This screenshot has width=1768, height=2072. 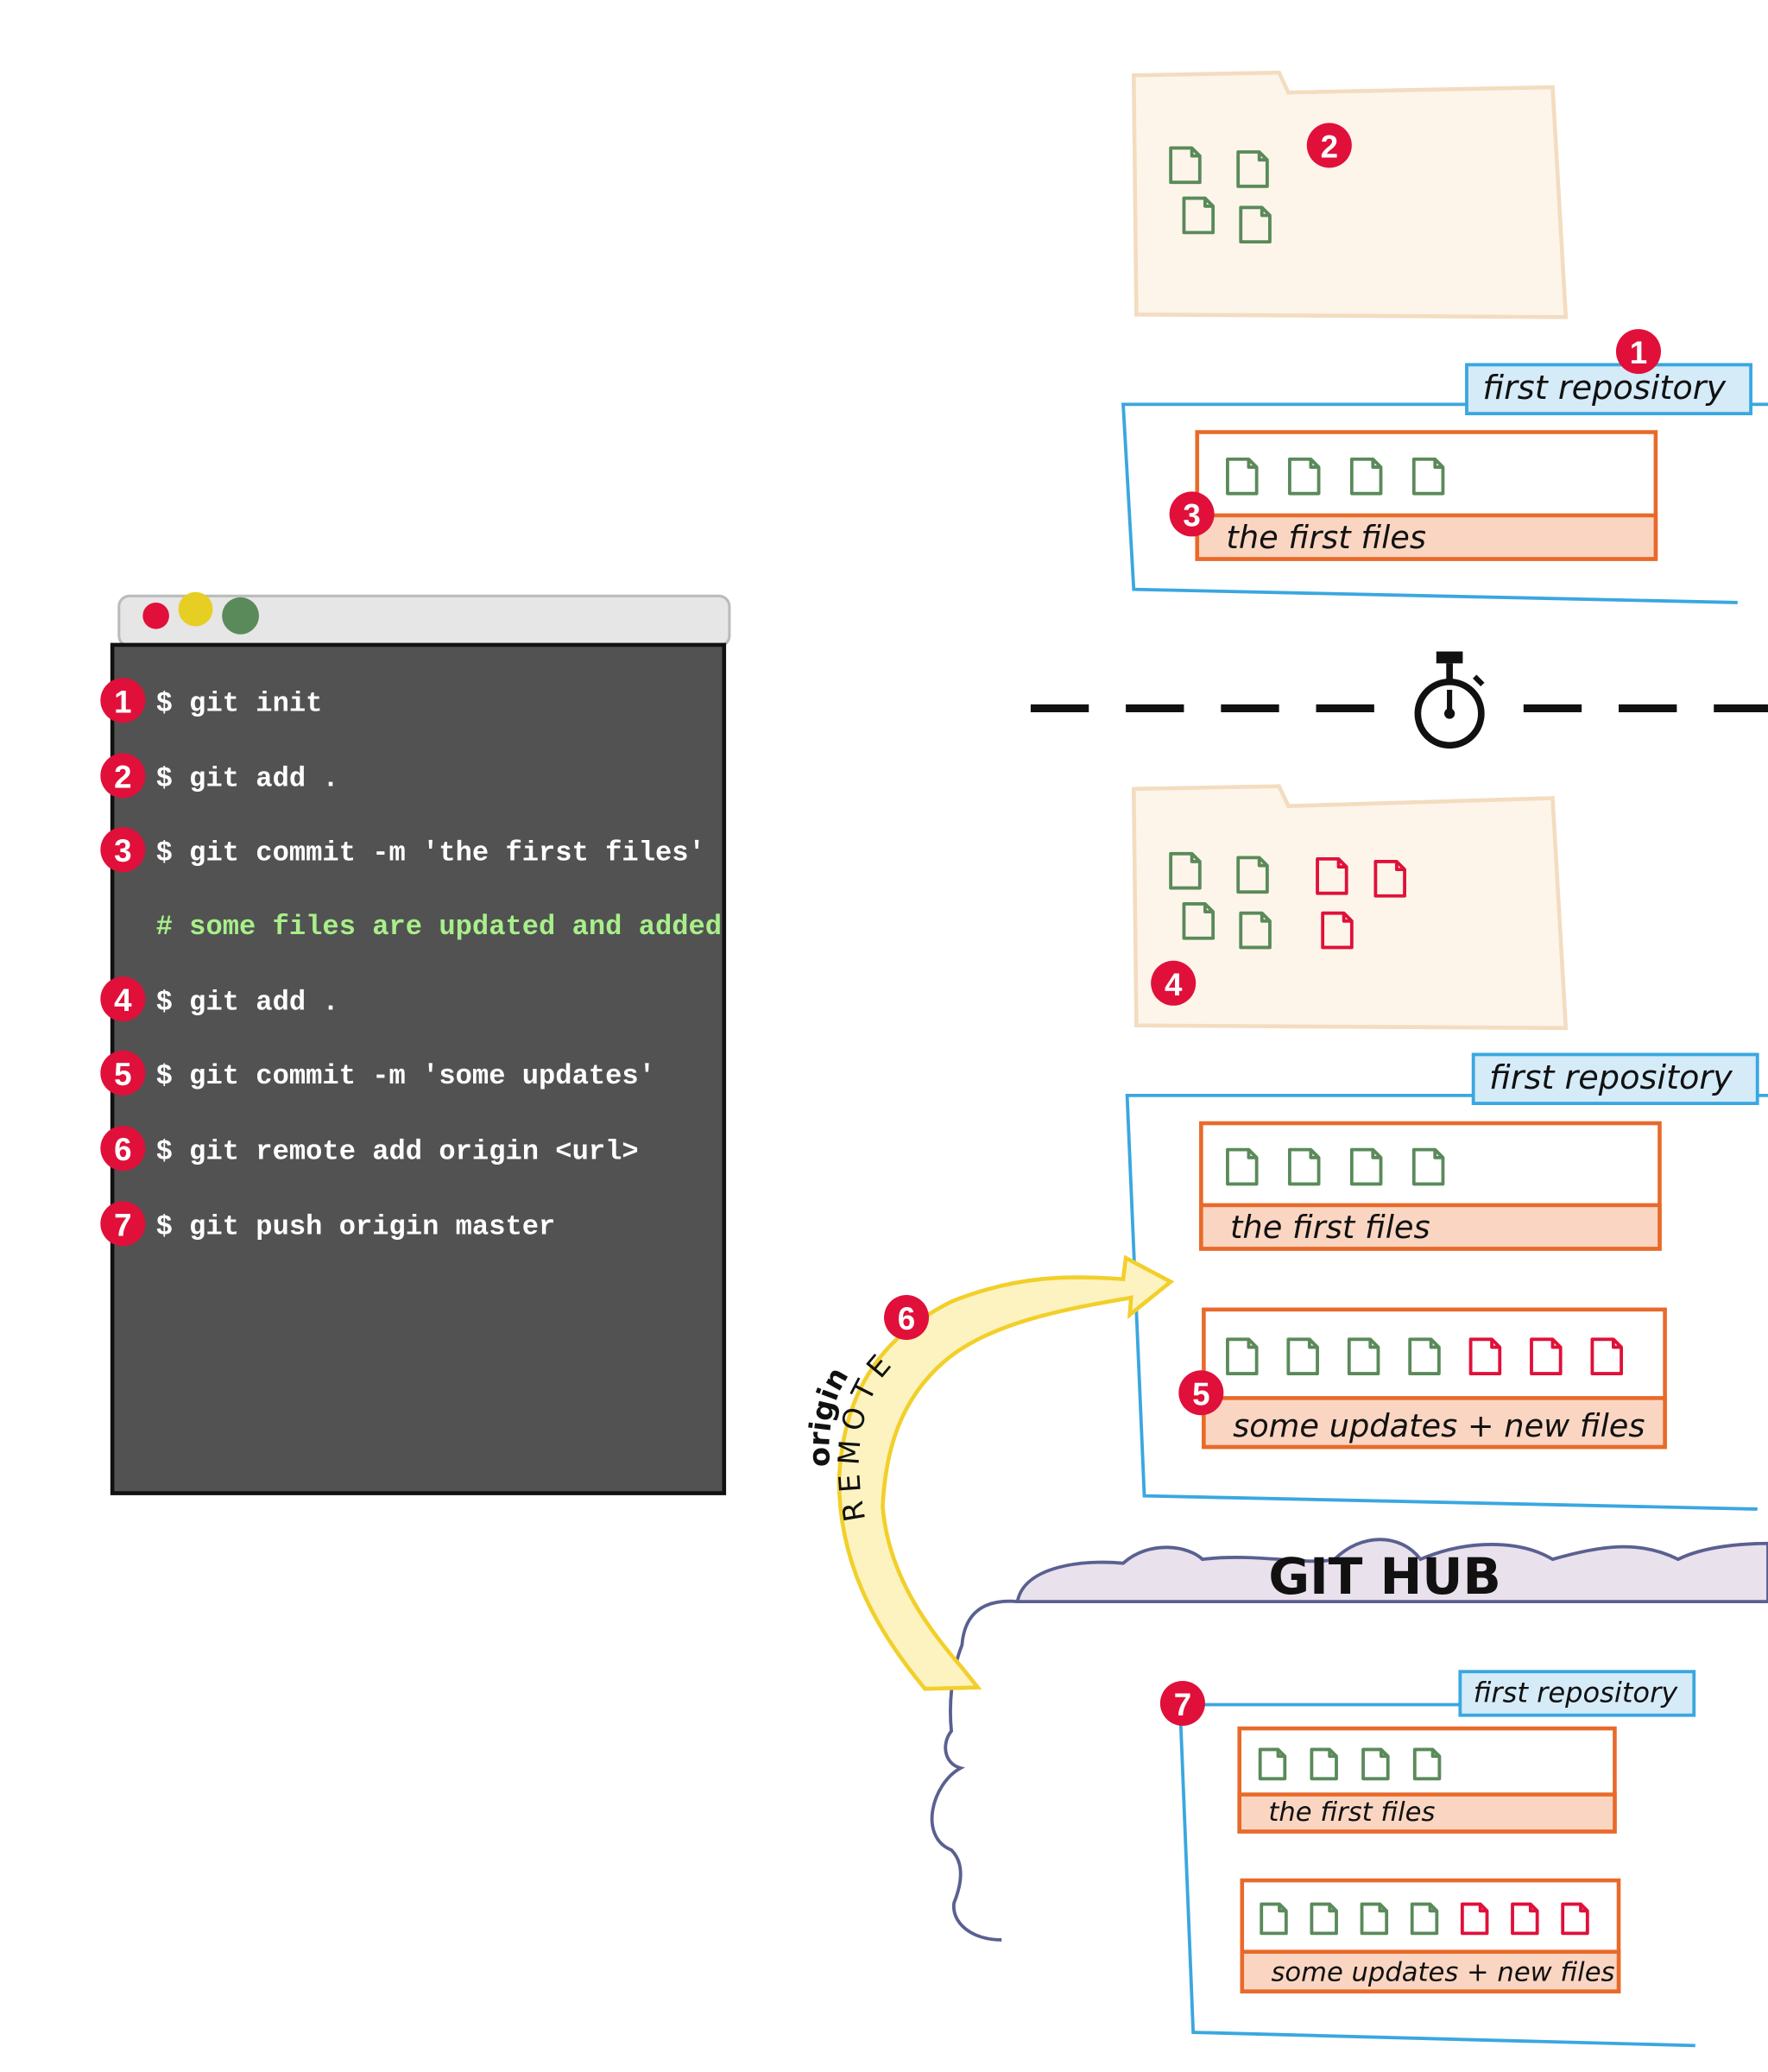 I want to click on github-title: GIT HUB, so click(x=1385, y=1576).